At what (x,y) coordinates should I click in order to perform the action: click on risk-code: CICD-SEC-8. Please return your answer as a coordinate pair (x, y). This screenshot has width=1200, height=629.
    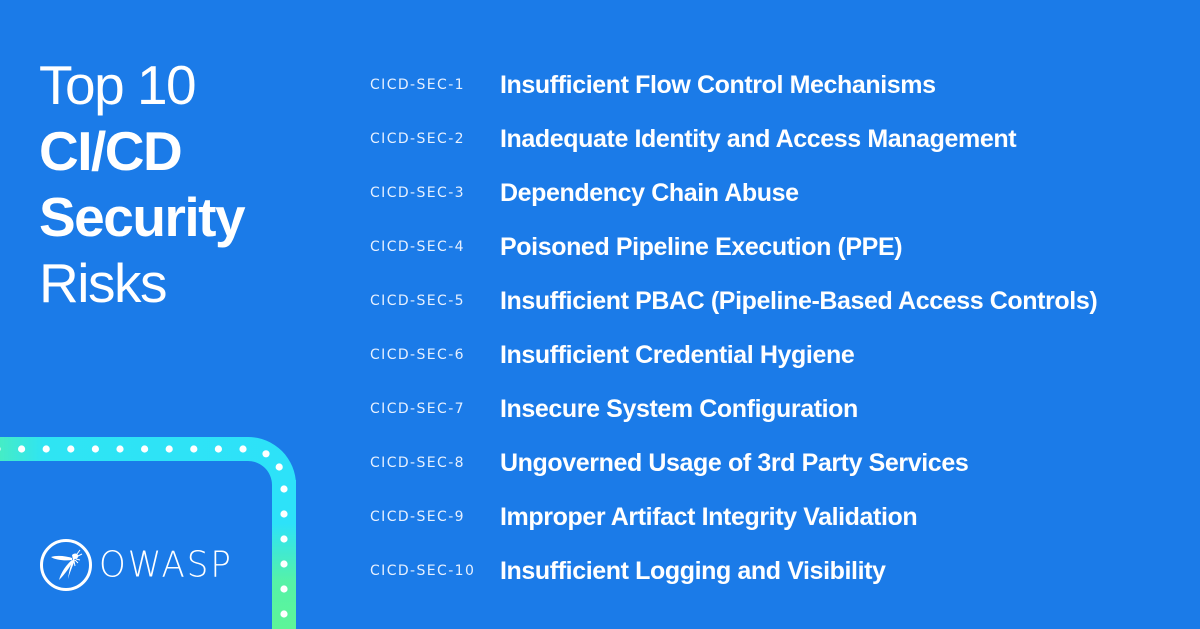
    Looking at the image, I should click on (417, 463).